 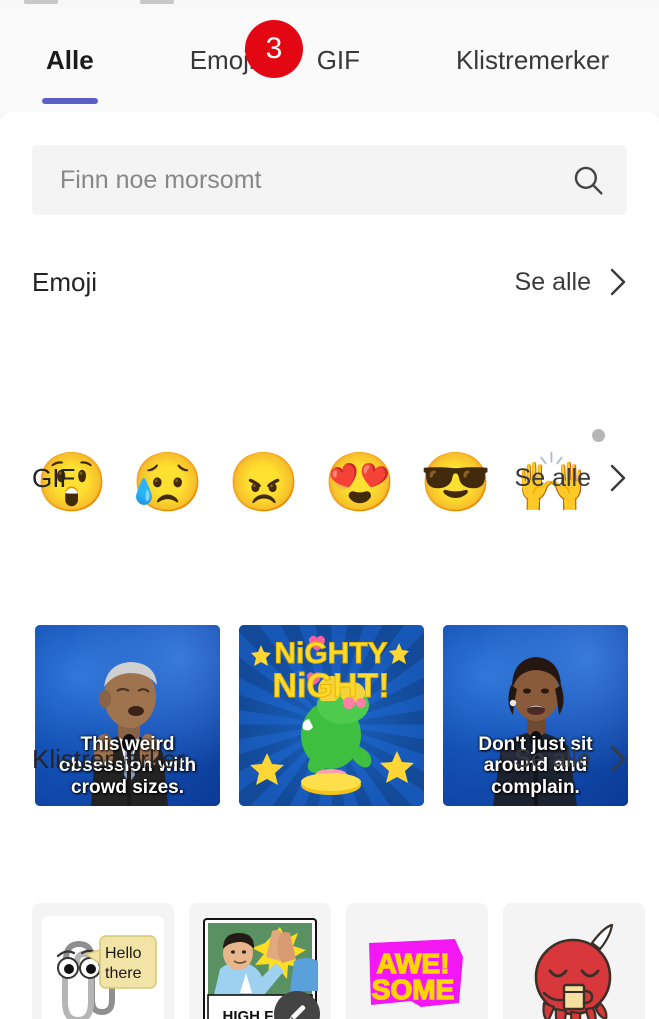 I want to click on nighty-title-line2: NiGHT!, so click(x=330, y=686).